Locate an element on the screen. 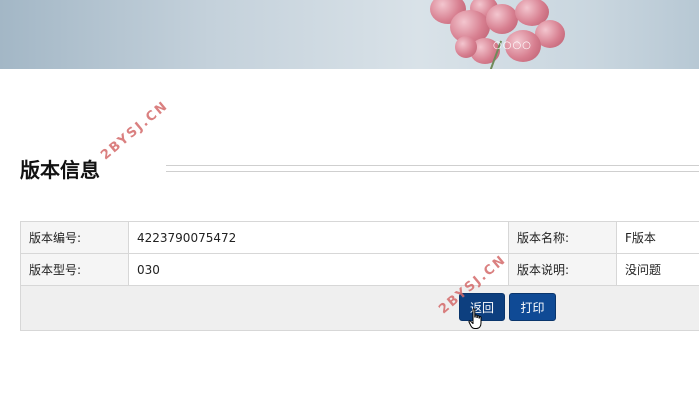 Image resolution: width=699 pixels, height=406 pixels. action-cell: 返回 打印 is located at coordinates (359, 308).